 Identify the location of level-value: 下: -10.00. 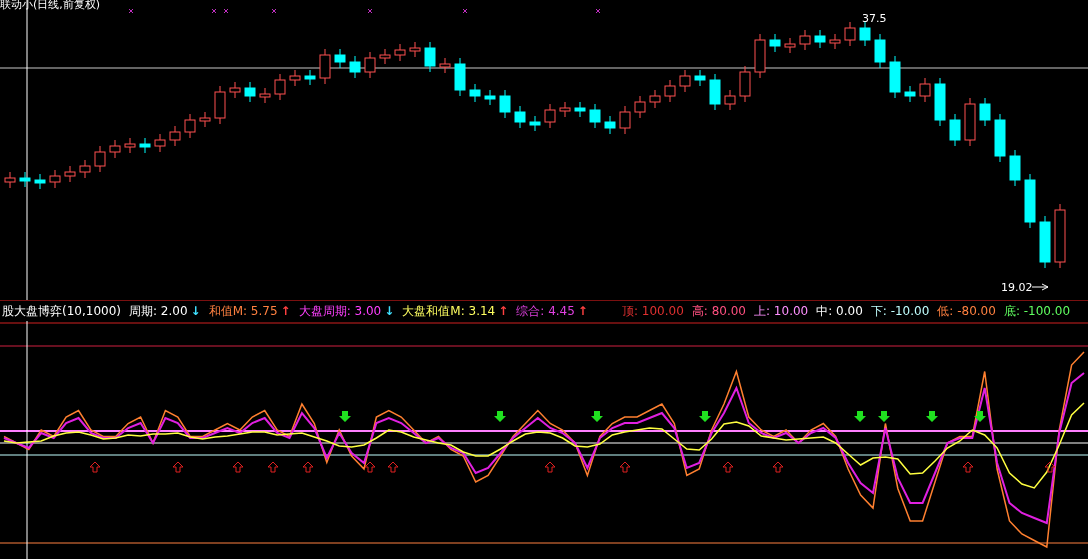
(900, 311).